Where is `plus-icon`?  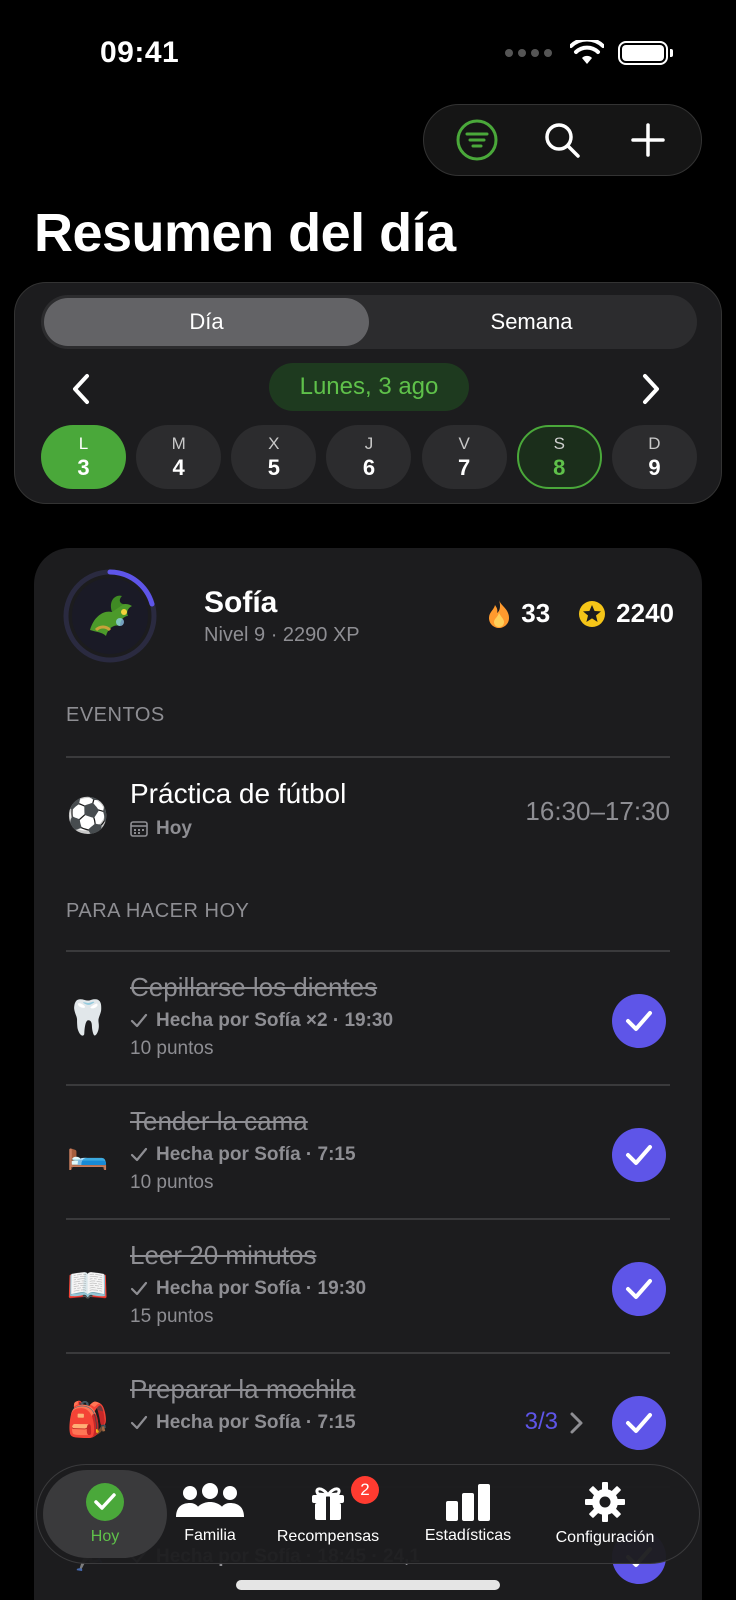
plus-icon is located at coordinates (648, 140).